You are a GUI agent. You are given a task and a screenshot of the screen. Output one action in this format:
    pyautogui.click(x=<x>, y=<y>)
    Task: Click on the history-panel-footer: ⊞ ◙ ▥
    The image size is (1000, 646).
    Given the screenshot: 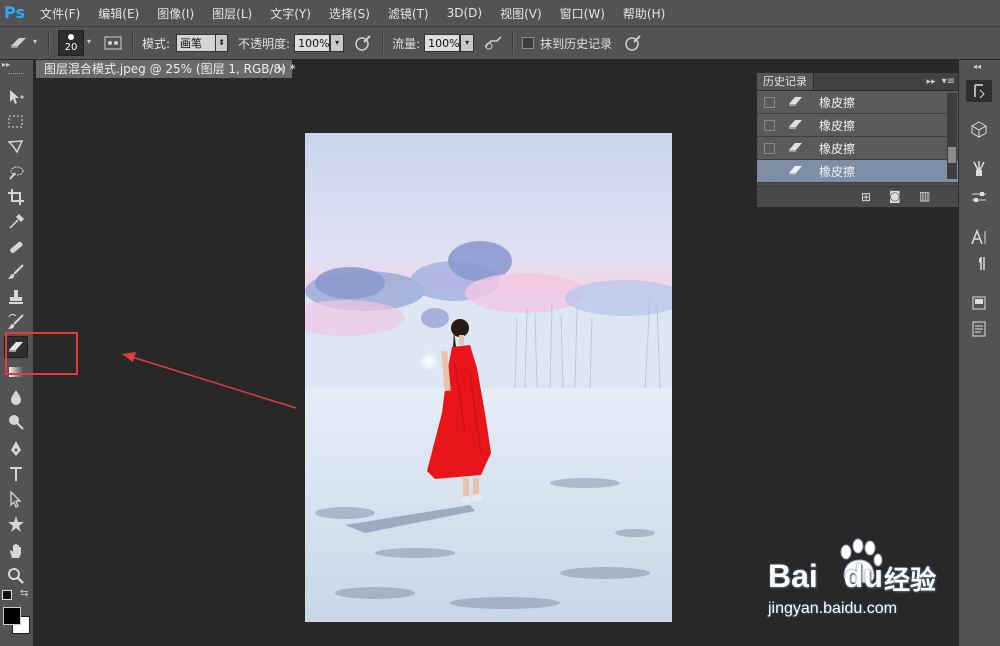 What is the action you would take?
    pyautogui.click(x=858, y=196)
    